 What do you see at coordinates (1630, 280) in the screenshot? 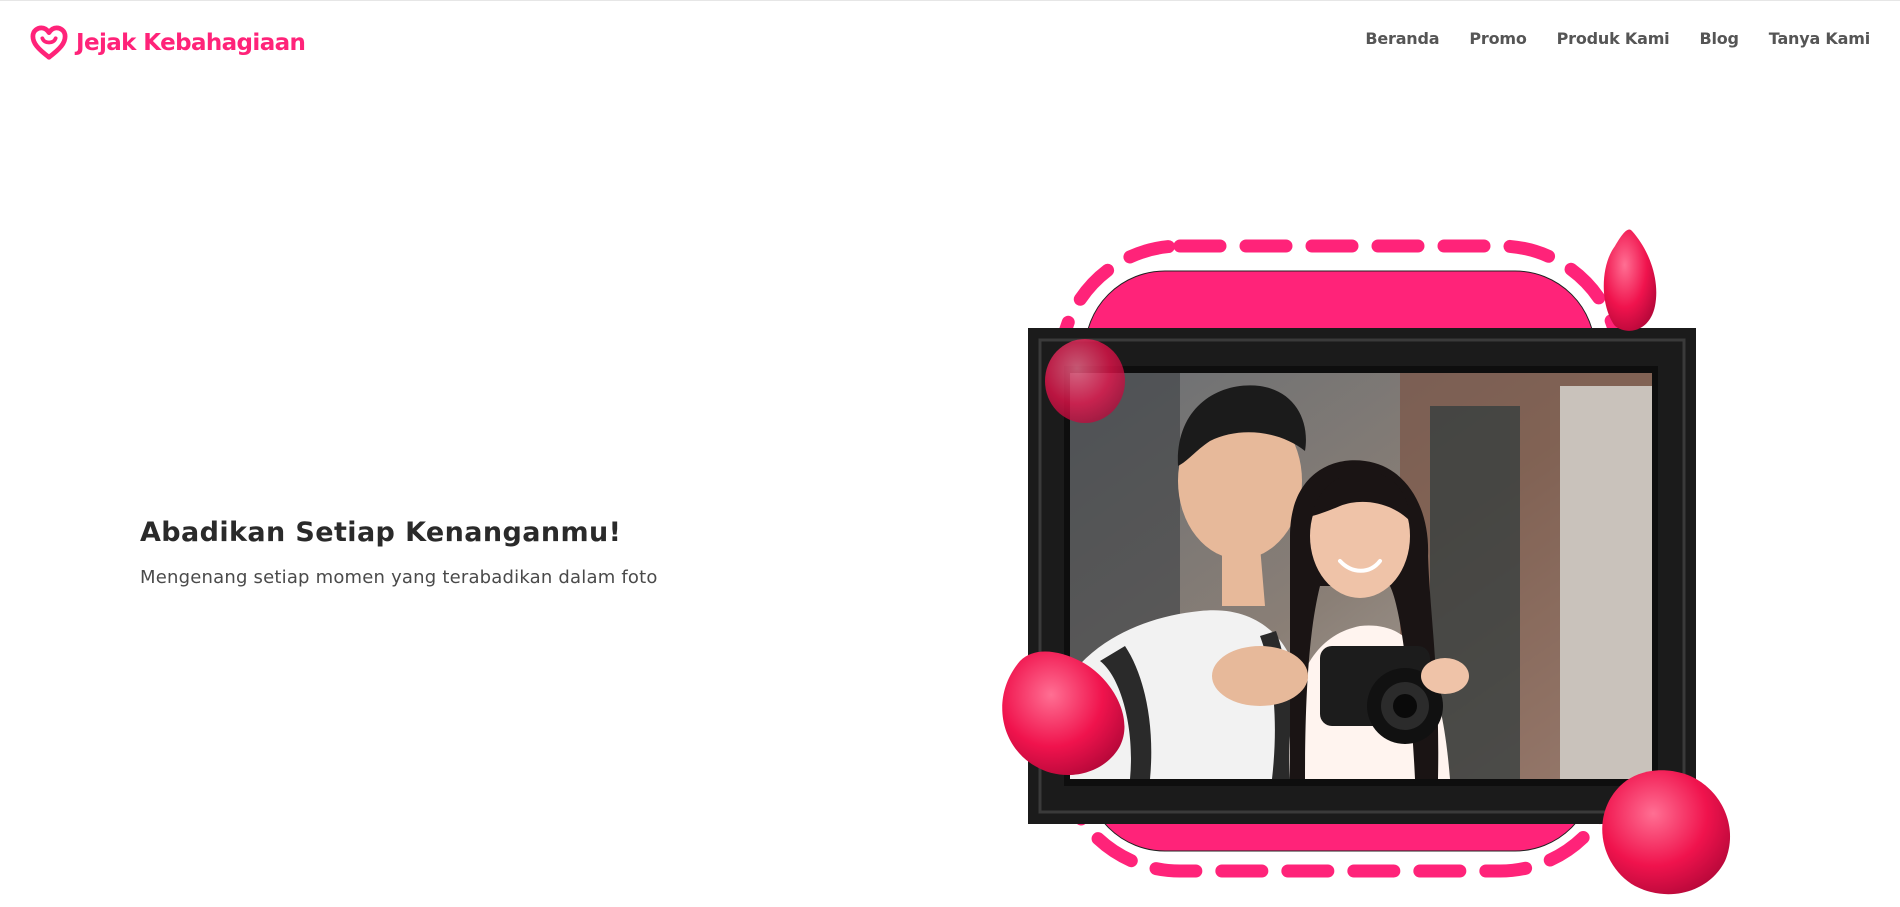
I see `rose-petal-top-right` at bounding box center [1630, 280].